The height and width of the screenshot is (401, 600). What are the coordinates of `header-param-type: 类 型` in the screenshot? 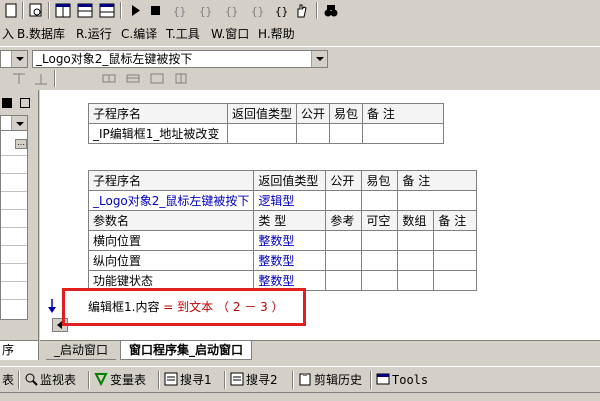 It's located at (290, 220).